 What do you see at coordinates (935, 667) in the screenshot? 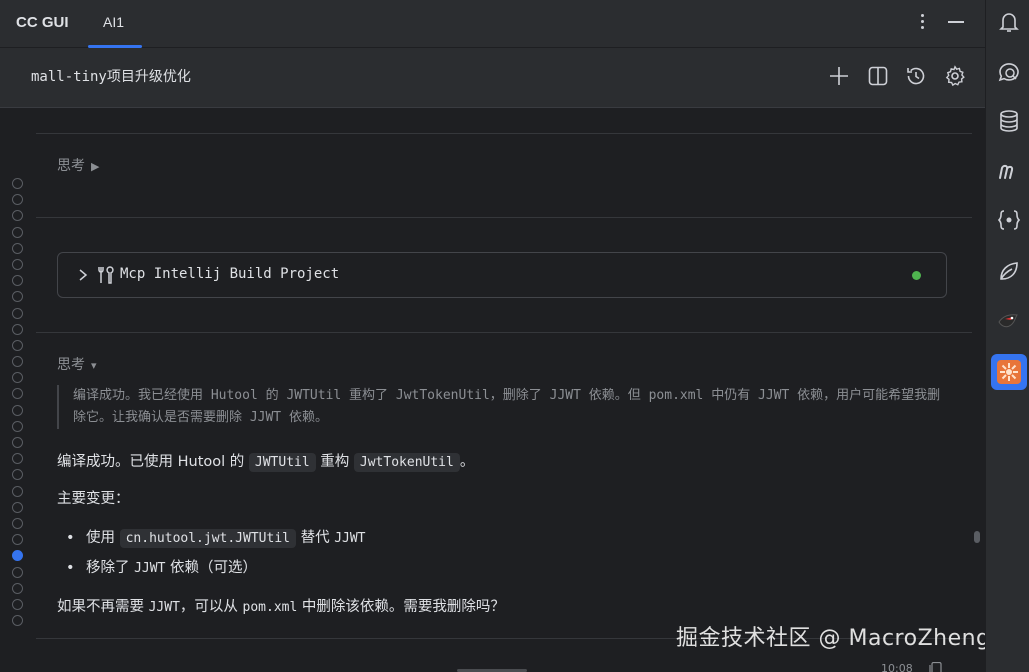
I see `copy-icon` at bounding box center [935, 667].